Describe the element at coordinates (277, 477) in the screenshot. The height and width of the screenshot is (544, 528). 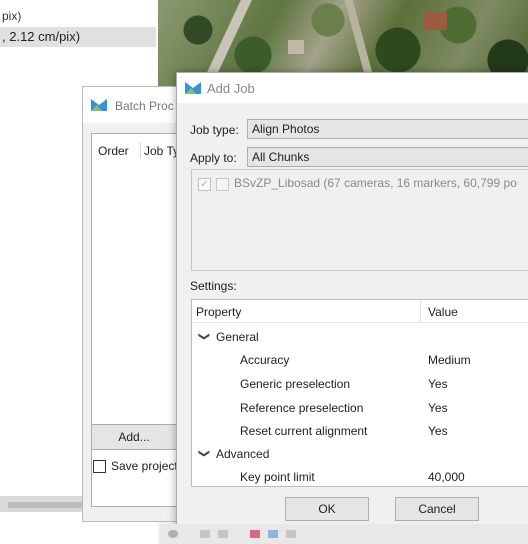
I see `row-property: Key point limit` at that location.